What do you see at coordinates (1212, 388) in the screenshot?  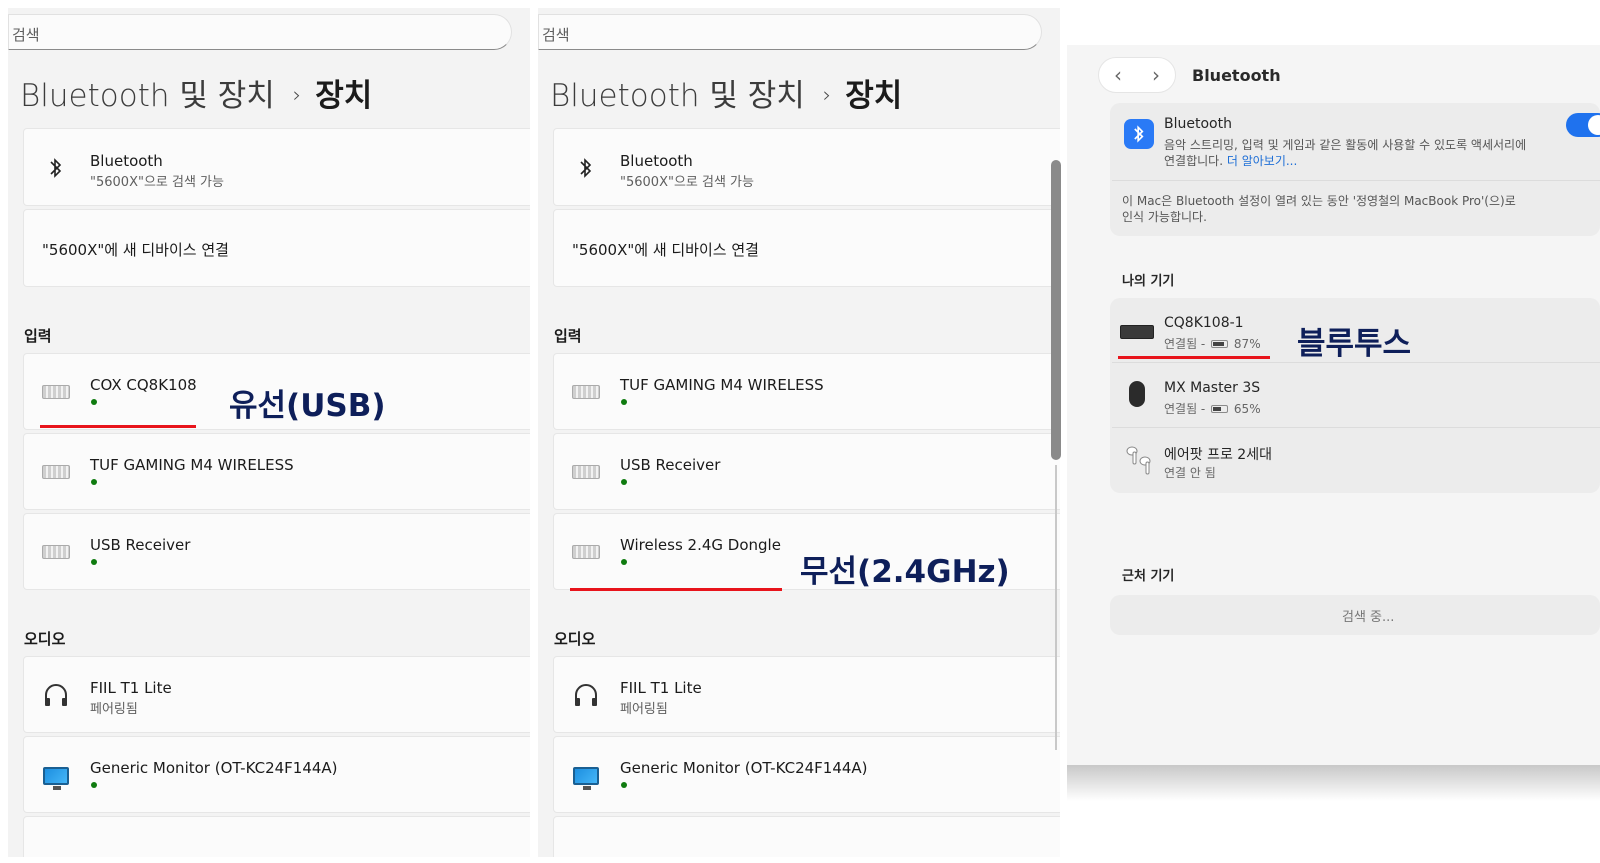 I see `mac-device-name: MX Master 3S` at bounding box center [1212, 388].